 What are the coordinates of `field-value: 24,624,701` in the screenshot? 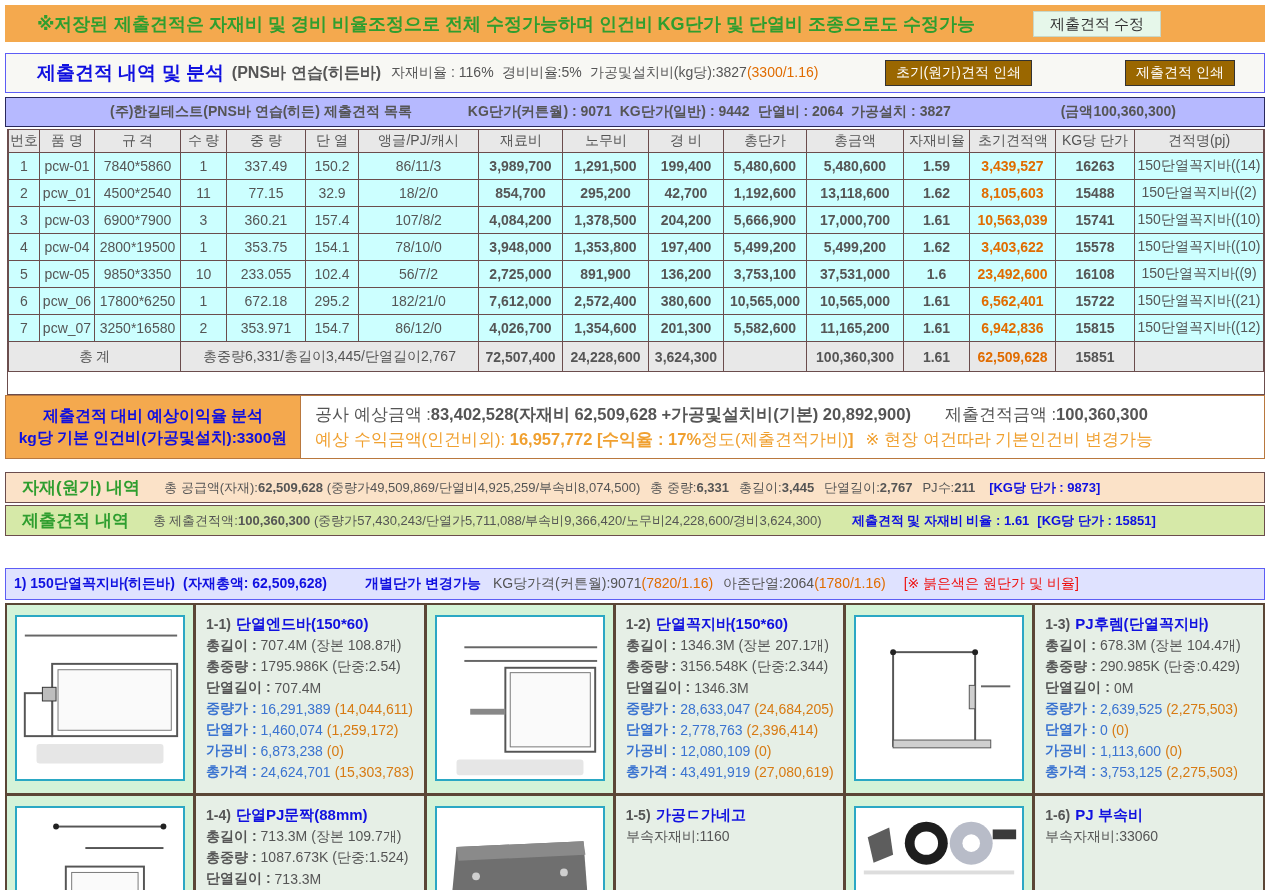 It's located at (295, 771).